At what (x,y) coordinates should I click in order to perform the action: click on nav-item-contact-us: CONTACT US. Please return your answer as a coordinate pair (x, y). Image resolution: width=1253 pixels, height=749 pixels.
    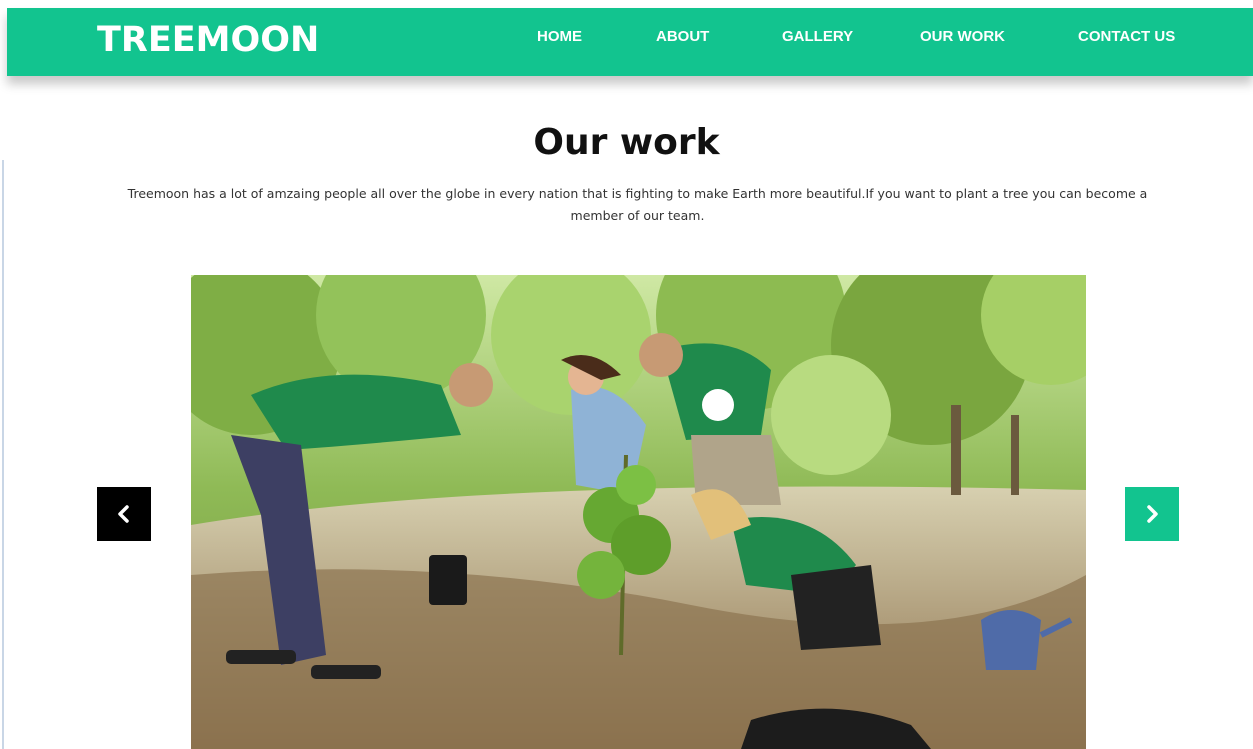
    Looking at the image, I should click on (1126, 37).